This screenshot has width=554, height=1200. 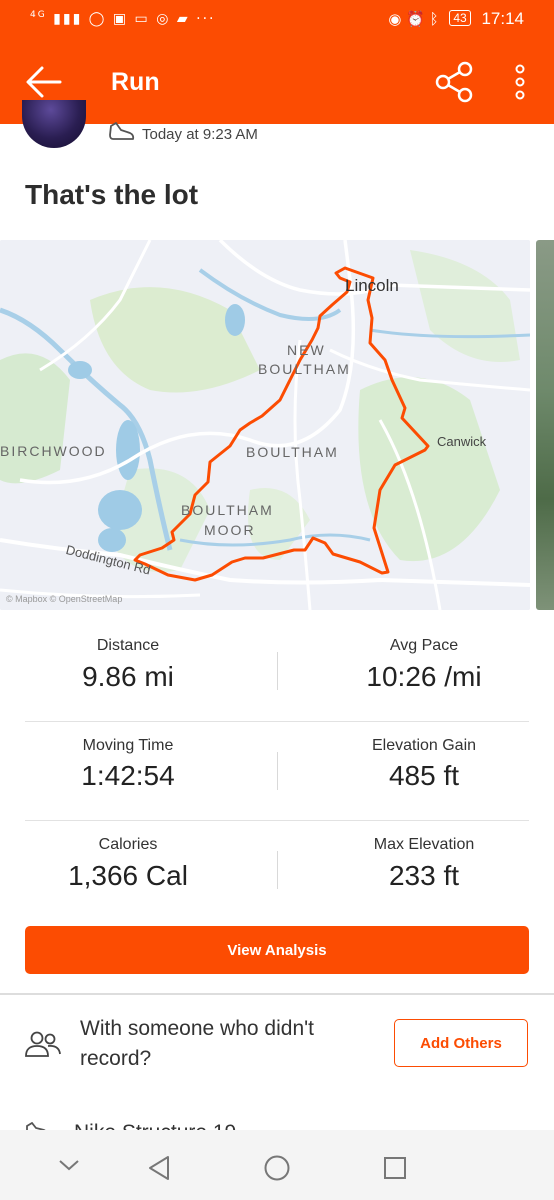 What do you see at coordinates (163, 19) in the screenshot?
I see `instagram-icon: ◎` at bounding box center [163, 19].